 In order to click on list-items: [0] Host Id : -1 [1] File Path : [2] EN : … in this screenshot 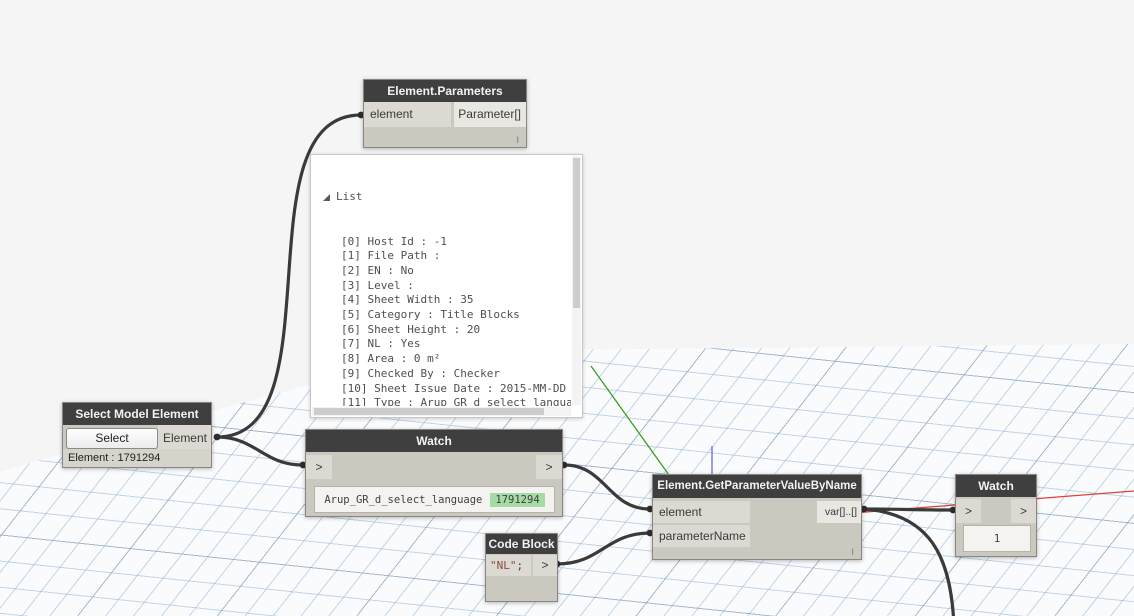, I will do `click(447, 320)`.